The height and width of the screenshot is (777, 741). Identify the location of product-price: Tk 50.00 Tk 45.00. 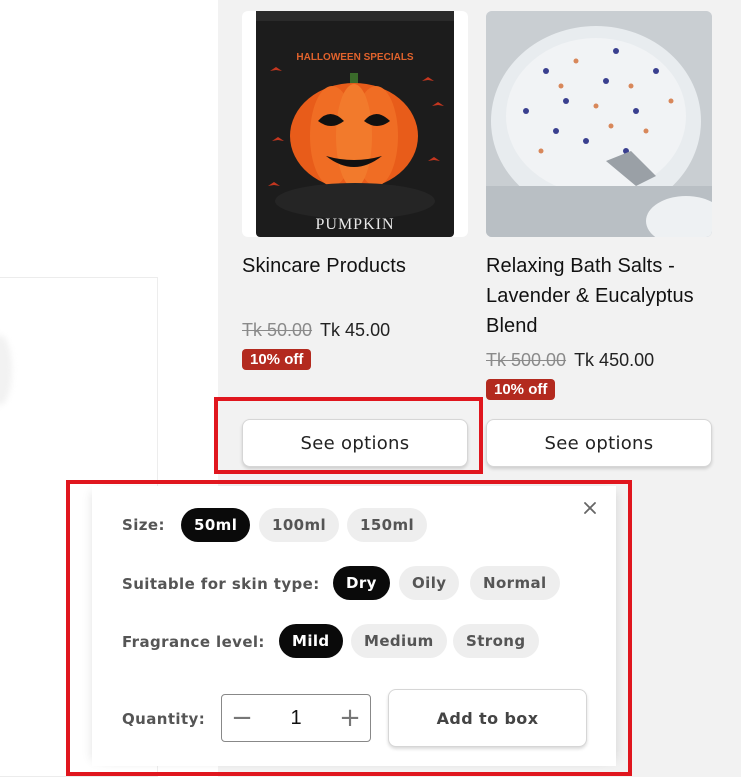
(316, 330).